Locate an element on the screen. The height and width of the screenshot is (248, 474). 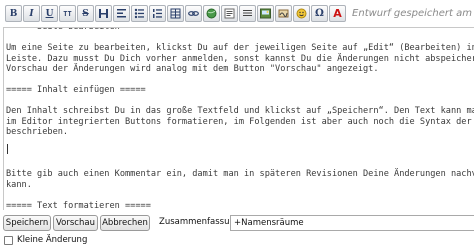
bold-button: B is located at coordinates (13, 13).